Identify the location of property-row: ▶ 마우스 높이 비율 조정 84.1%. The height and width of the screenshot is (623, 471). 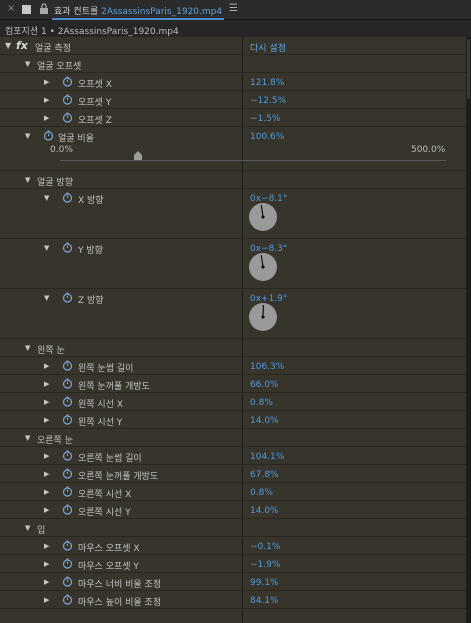
(233, 600).